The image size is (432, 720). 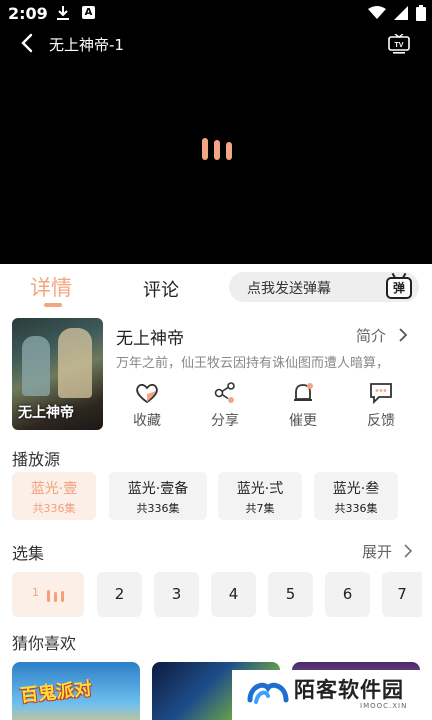 What do you see at coordinates (57, 374) in the screenshot?
I see `anime-poster: 无上神帝` at bounding box center [57, 374].